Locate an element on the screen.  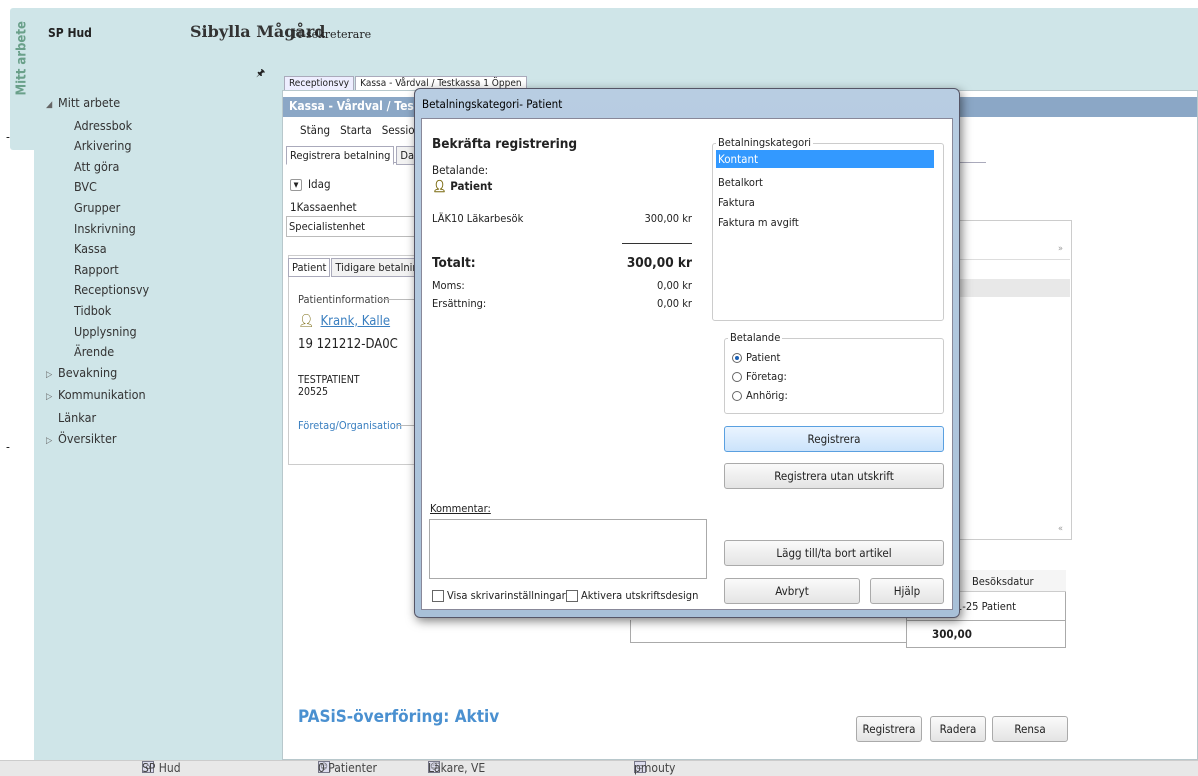
vertical-tab-label: Mitt arbete is located at coordinates (22, 58).